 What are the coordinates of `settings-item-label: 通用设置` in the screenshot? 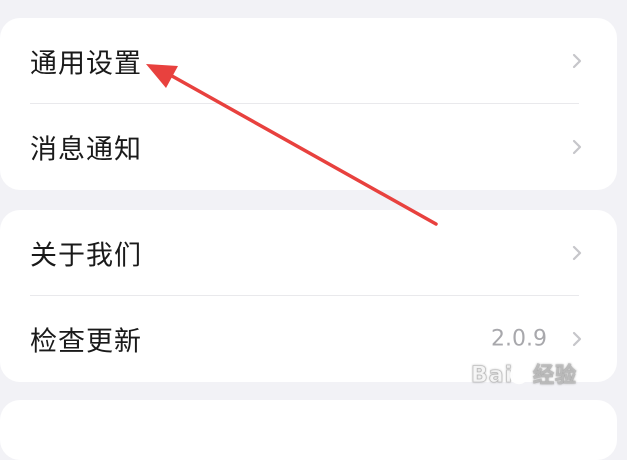 It's located at (86, 64).